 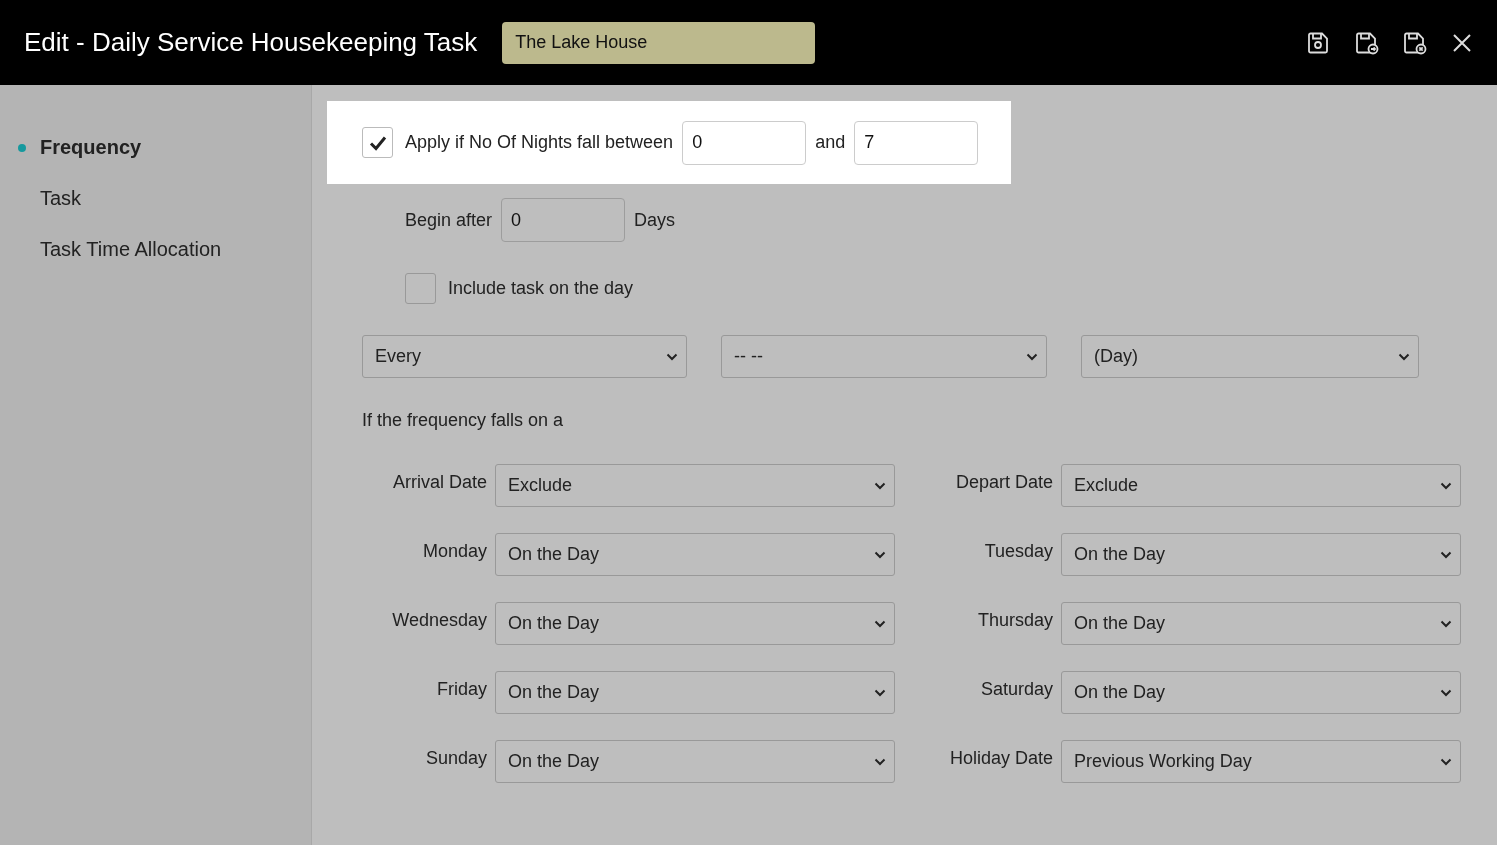 What do you see at coordinates (91, 147) in the screenshot?
I see `sidebar-item: Frequency` at bounding box center [91, 147].